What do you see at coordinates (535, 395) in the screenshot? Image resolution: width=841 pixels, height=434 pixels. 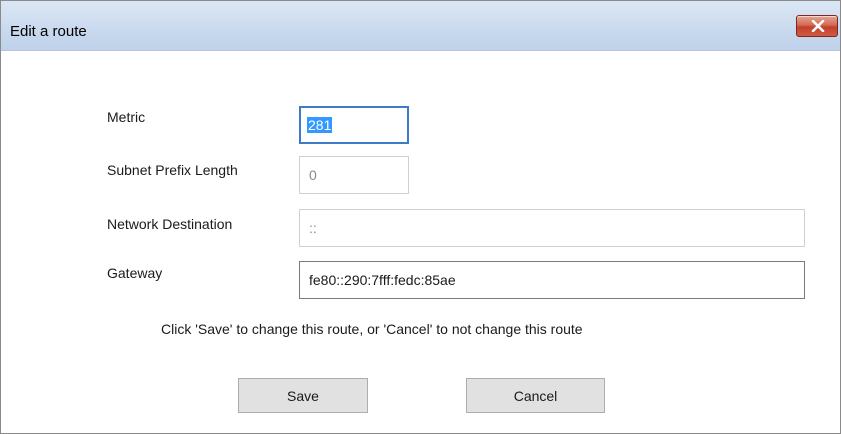 I see `cancel-button: Cancel` at bounding box center [535, 395].